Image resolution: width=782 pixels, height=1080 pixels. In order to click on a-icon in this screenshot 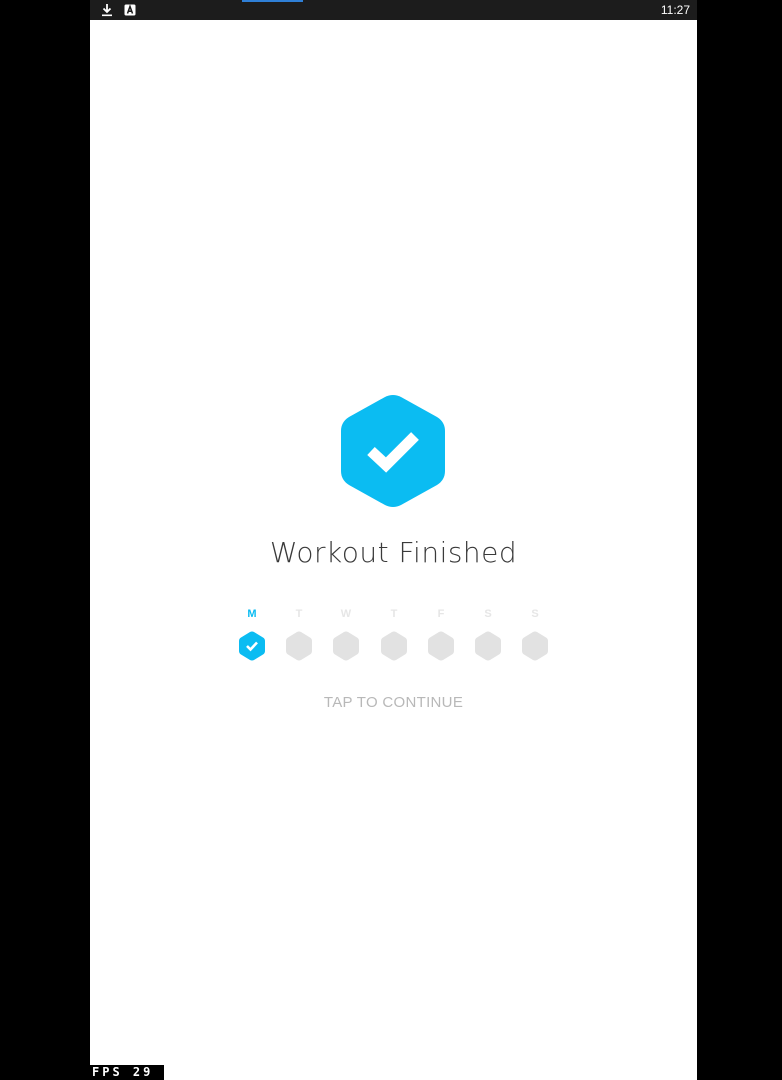, I will do `click(130, 10)`.